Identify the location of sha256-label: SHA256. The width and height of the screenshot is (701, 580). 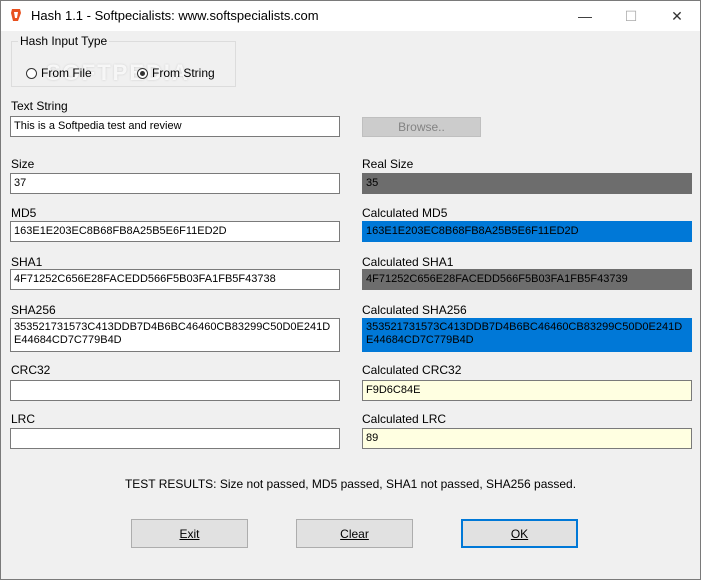
(33, 310).